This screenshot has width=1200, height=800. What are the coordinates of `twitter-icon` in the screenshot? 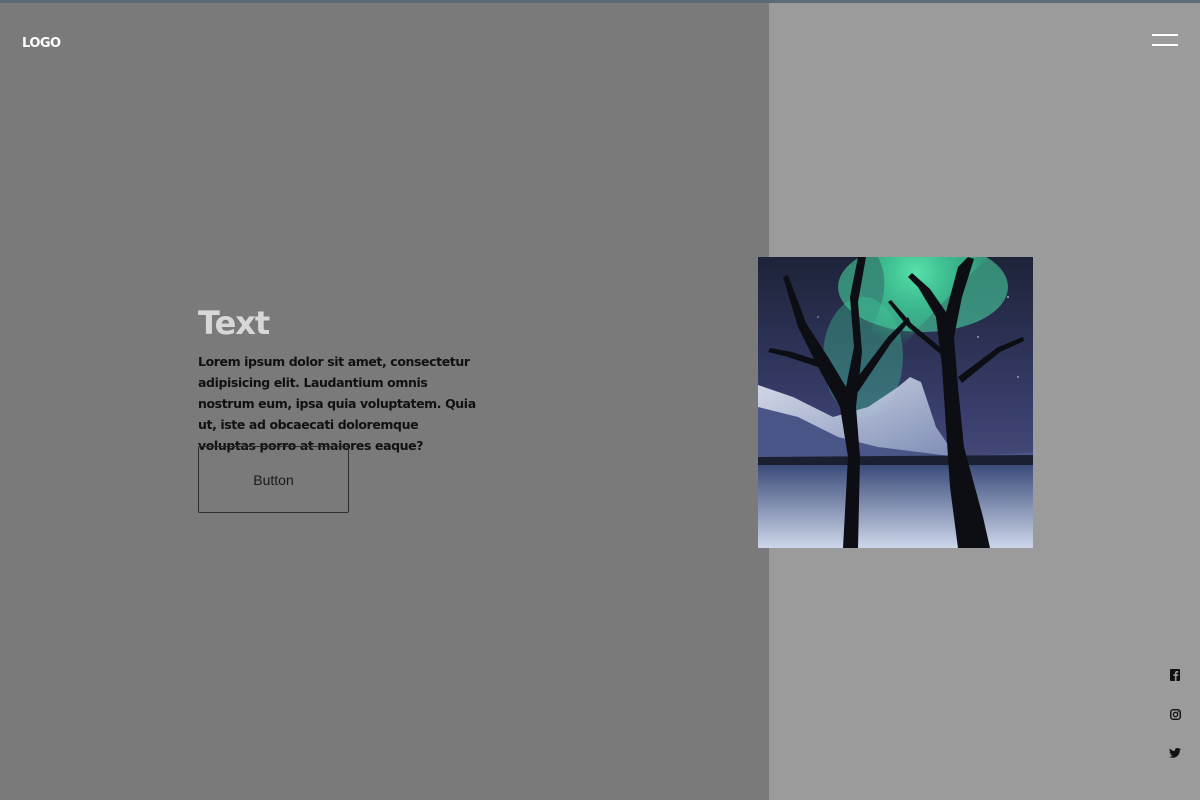 It's located at (1175, 753).